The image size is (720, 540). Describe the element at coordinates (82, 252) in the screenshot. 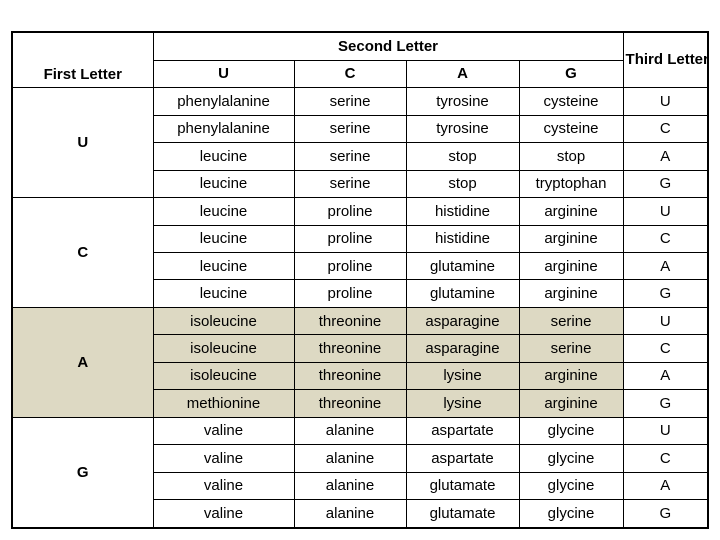

I see `first-letter-cell-c: C` at that location.